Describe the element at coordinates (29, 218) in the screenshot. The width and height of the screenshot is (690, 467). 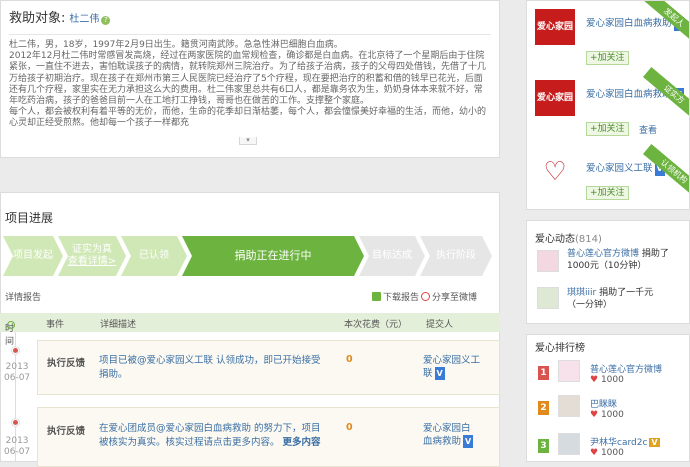
I see `progress-title: 项目进展` at that location.